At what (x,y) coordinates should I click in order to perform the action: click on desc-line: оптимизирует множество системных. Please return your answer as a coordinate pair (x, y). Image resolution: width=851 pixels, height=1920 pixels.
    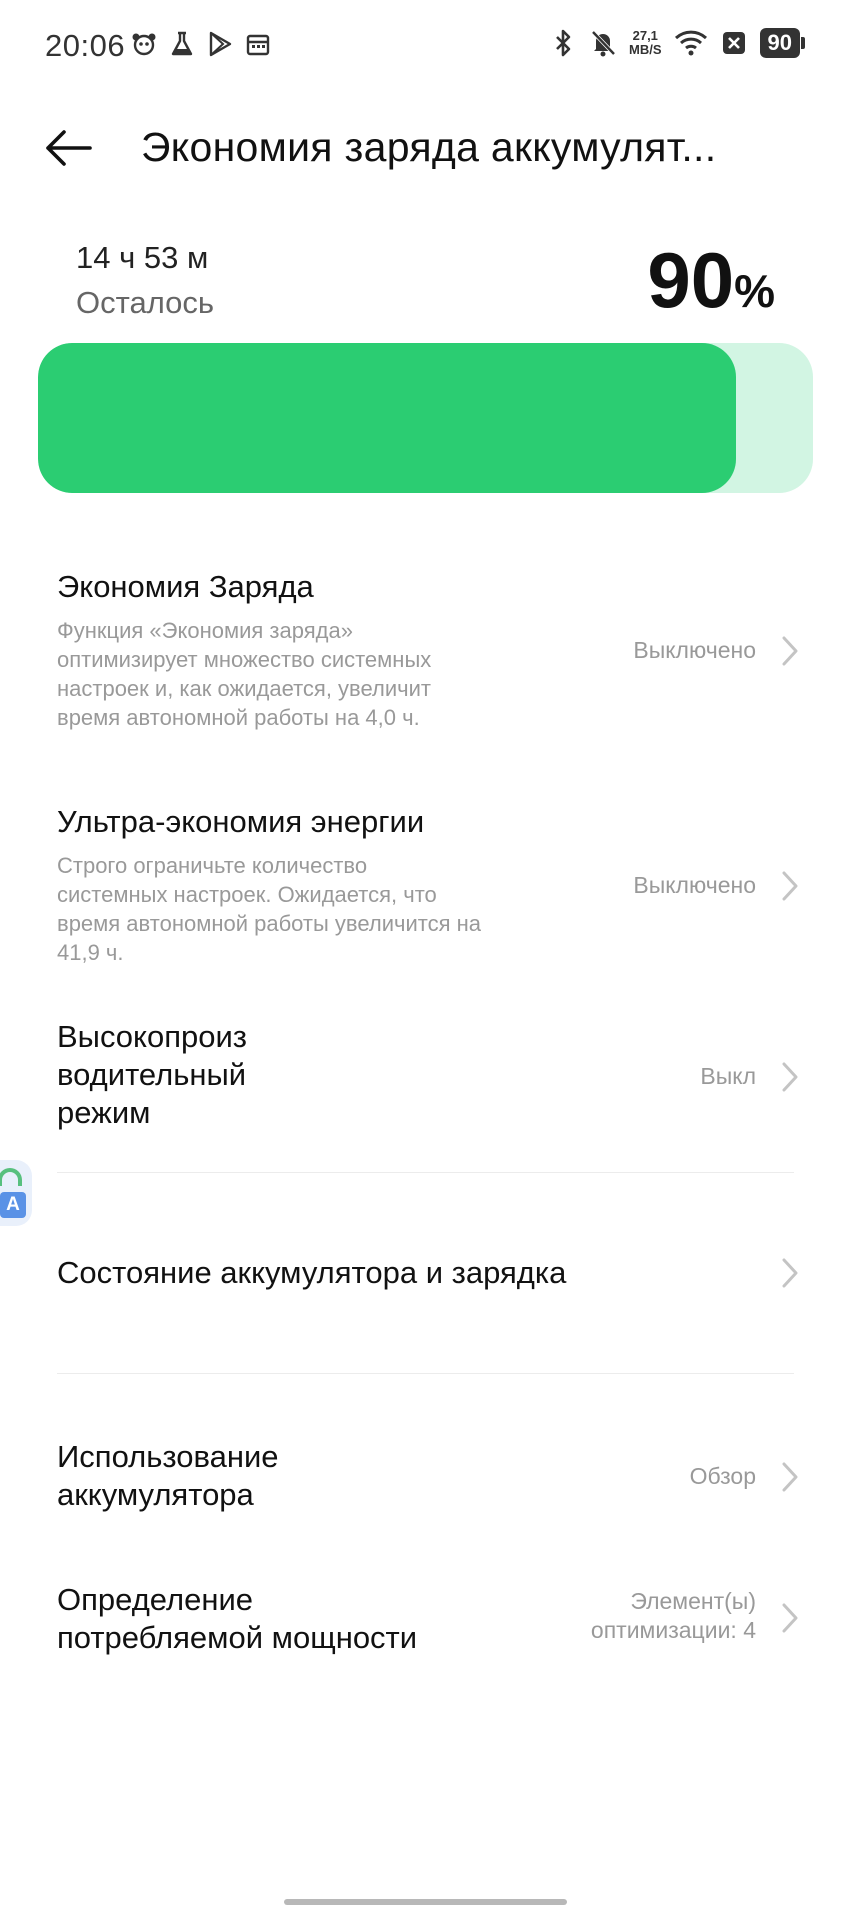
    Looking at the image, I should click on (244, 659).